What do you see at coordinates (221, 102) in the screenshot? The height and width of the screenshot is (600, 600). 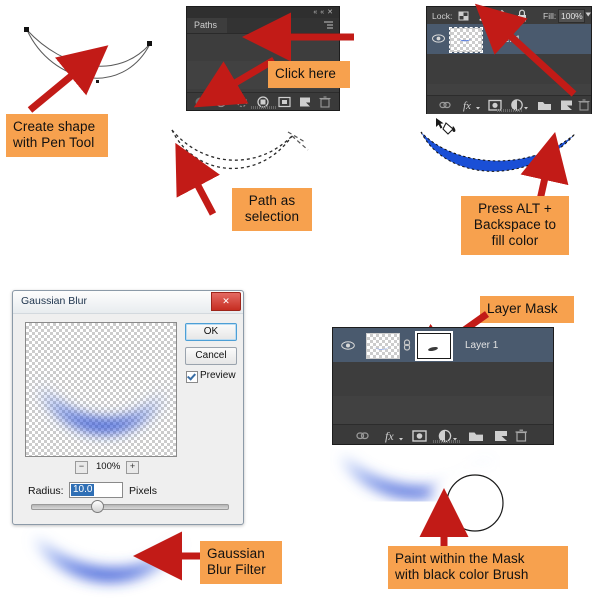 I see `stroke-path-icon` at bounding box center [221, 102].